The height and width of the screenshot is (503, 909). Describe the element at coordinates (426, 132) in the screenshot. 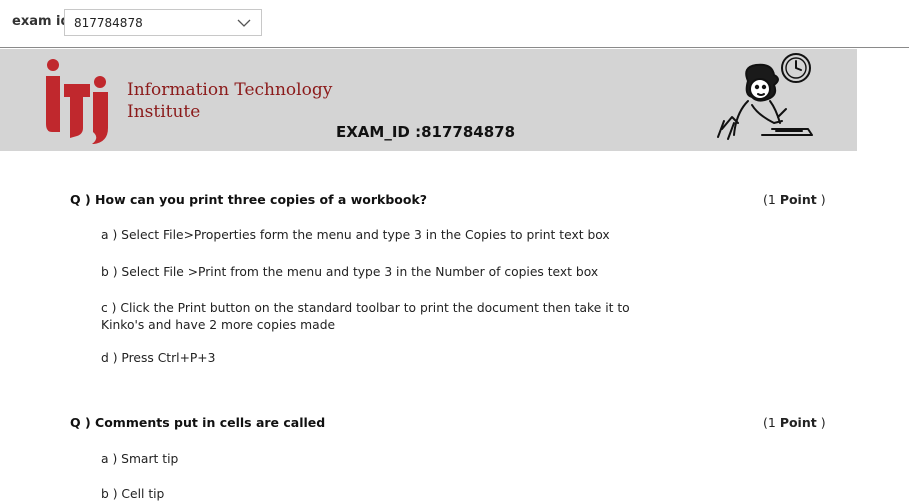

I see `exam-id-heading: EXAM_ID :817784878` at that location.